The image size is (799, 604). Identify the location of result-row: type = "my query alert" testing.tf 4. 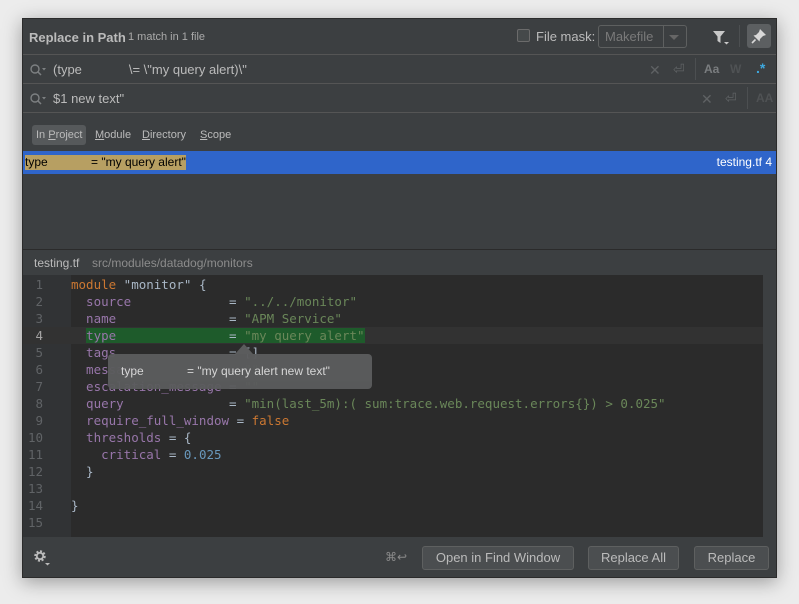
(399, 162).